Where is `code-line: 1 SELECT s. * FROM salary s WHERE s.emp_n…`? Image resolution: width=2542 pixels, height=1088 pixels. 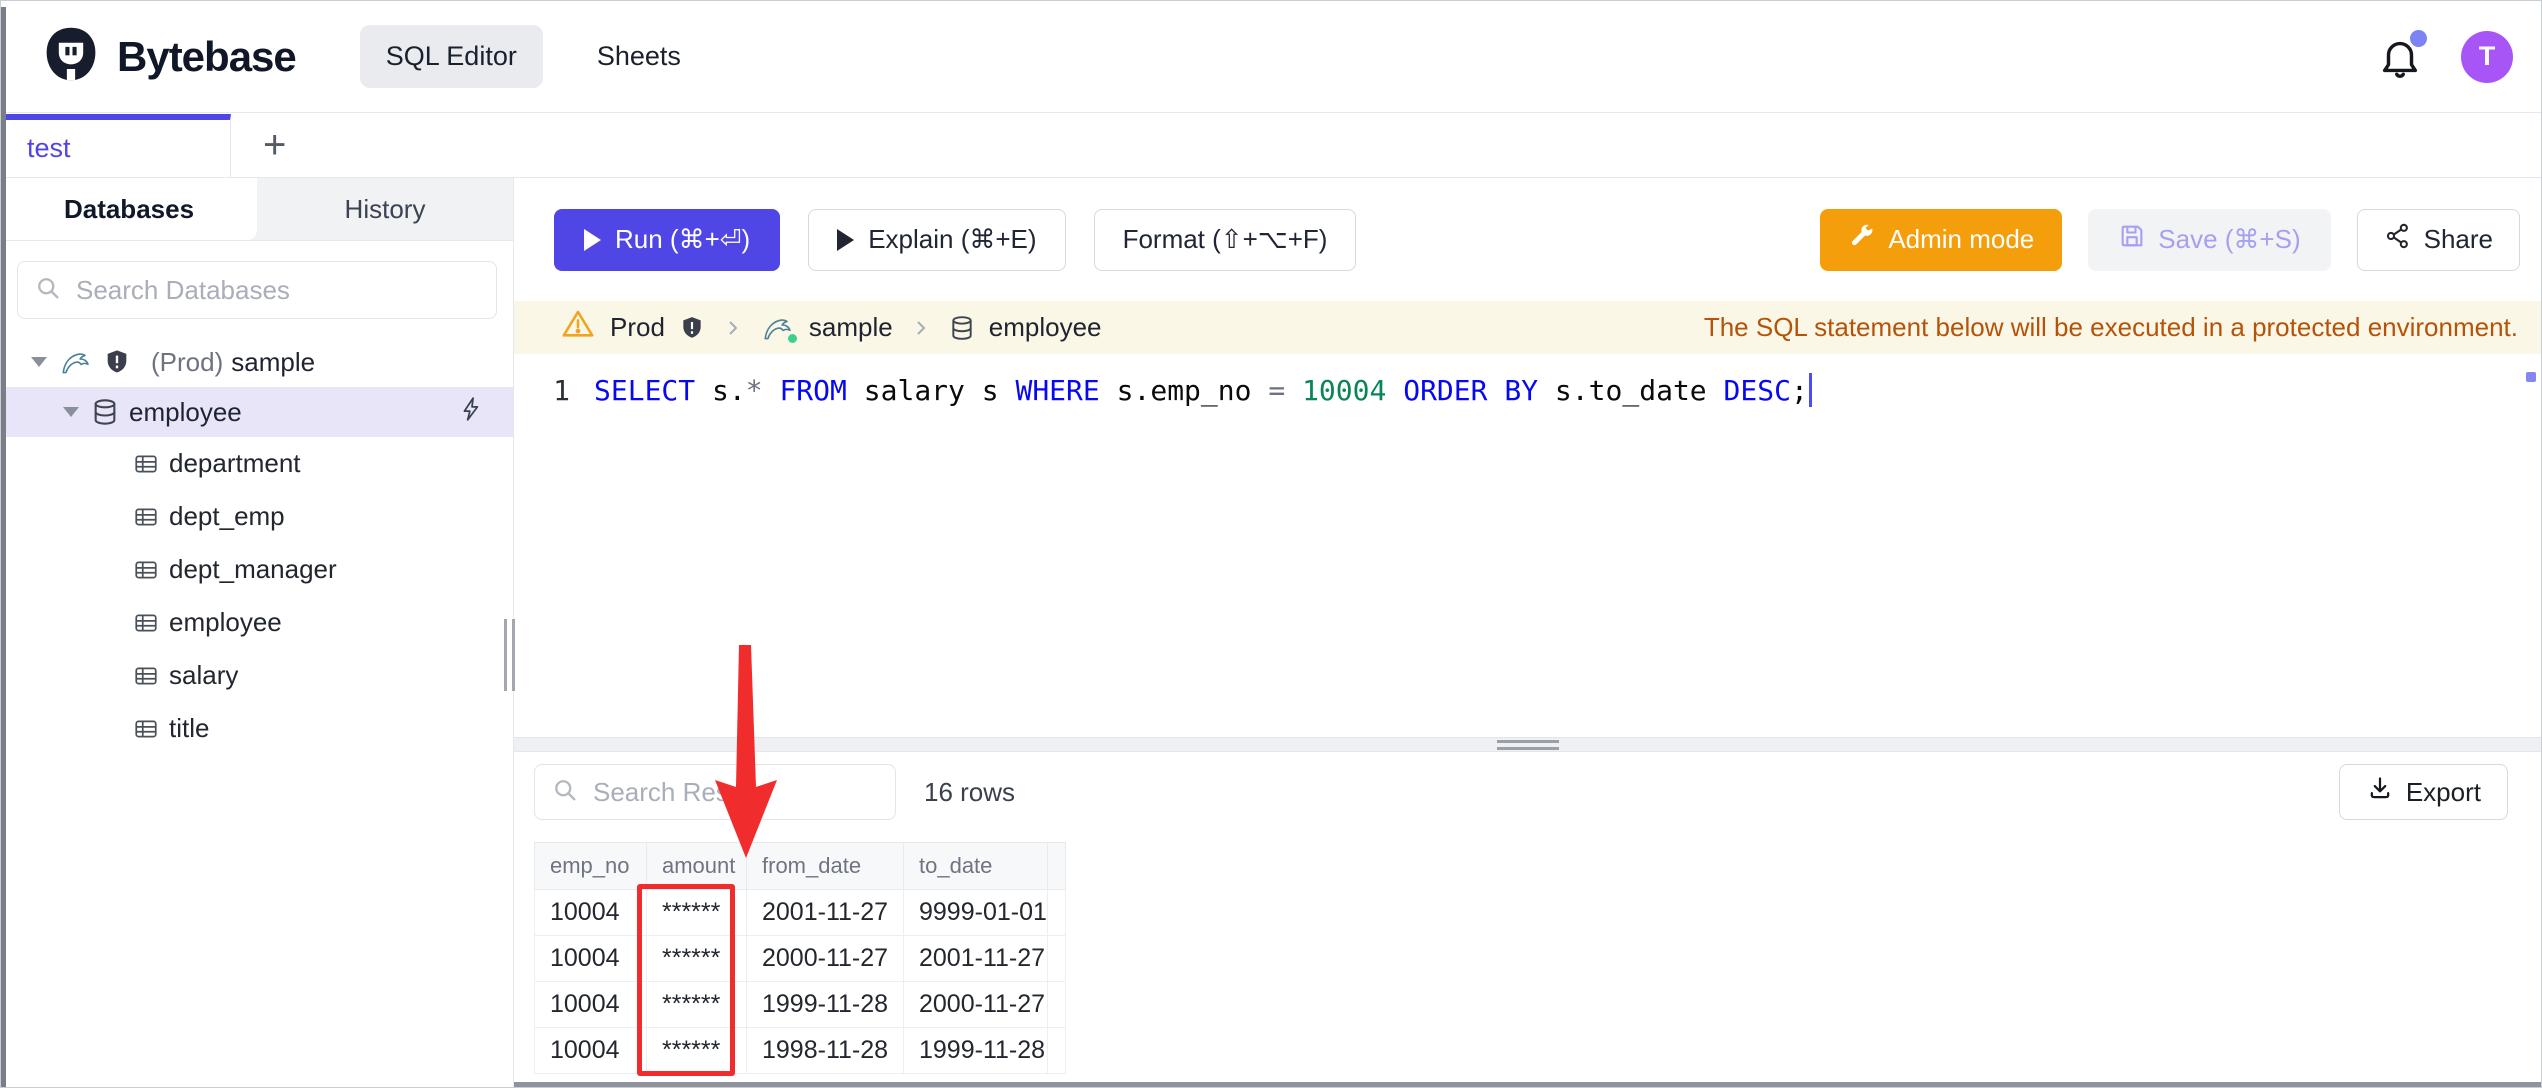
code-line: 1 SELECT s. * FROM salary s WHERE s.emp_n… is located at coordinates (1527, 390).